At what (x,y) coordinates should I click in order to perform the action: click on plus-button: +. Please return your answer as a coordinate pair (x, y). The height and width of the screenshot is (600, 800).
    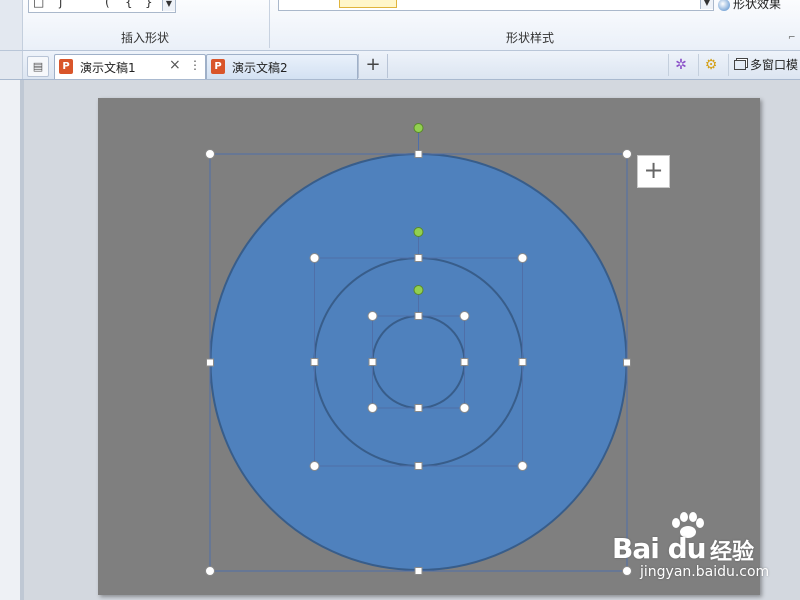
    Looking at the image, I should click on (653, 171).